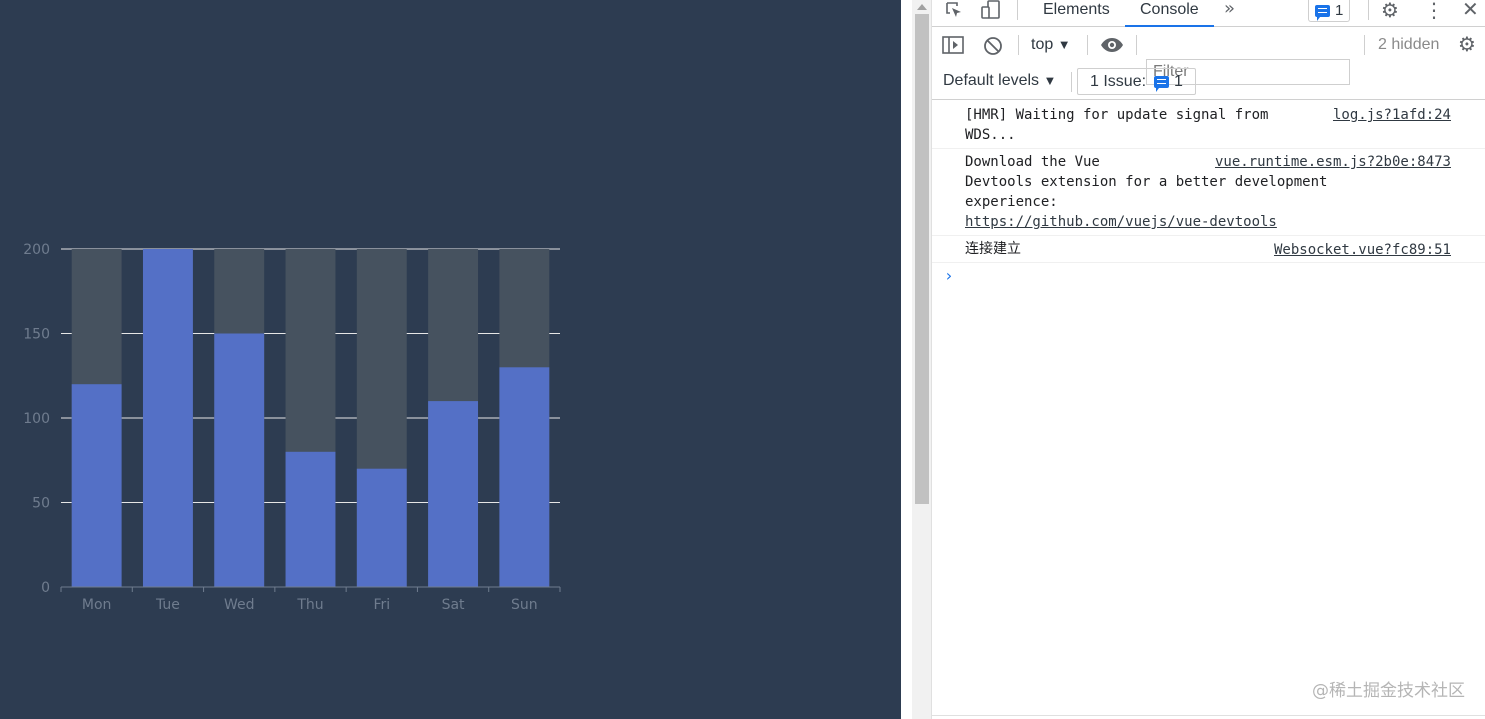 Image resolution: width=1485 pixels, height=719 pixels. Describe the element at coordinates (1017, 10) in the screenshot. I see `tabbar-separator` at that location.